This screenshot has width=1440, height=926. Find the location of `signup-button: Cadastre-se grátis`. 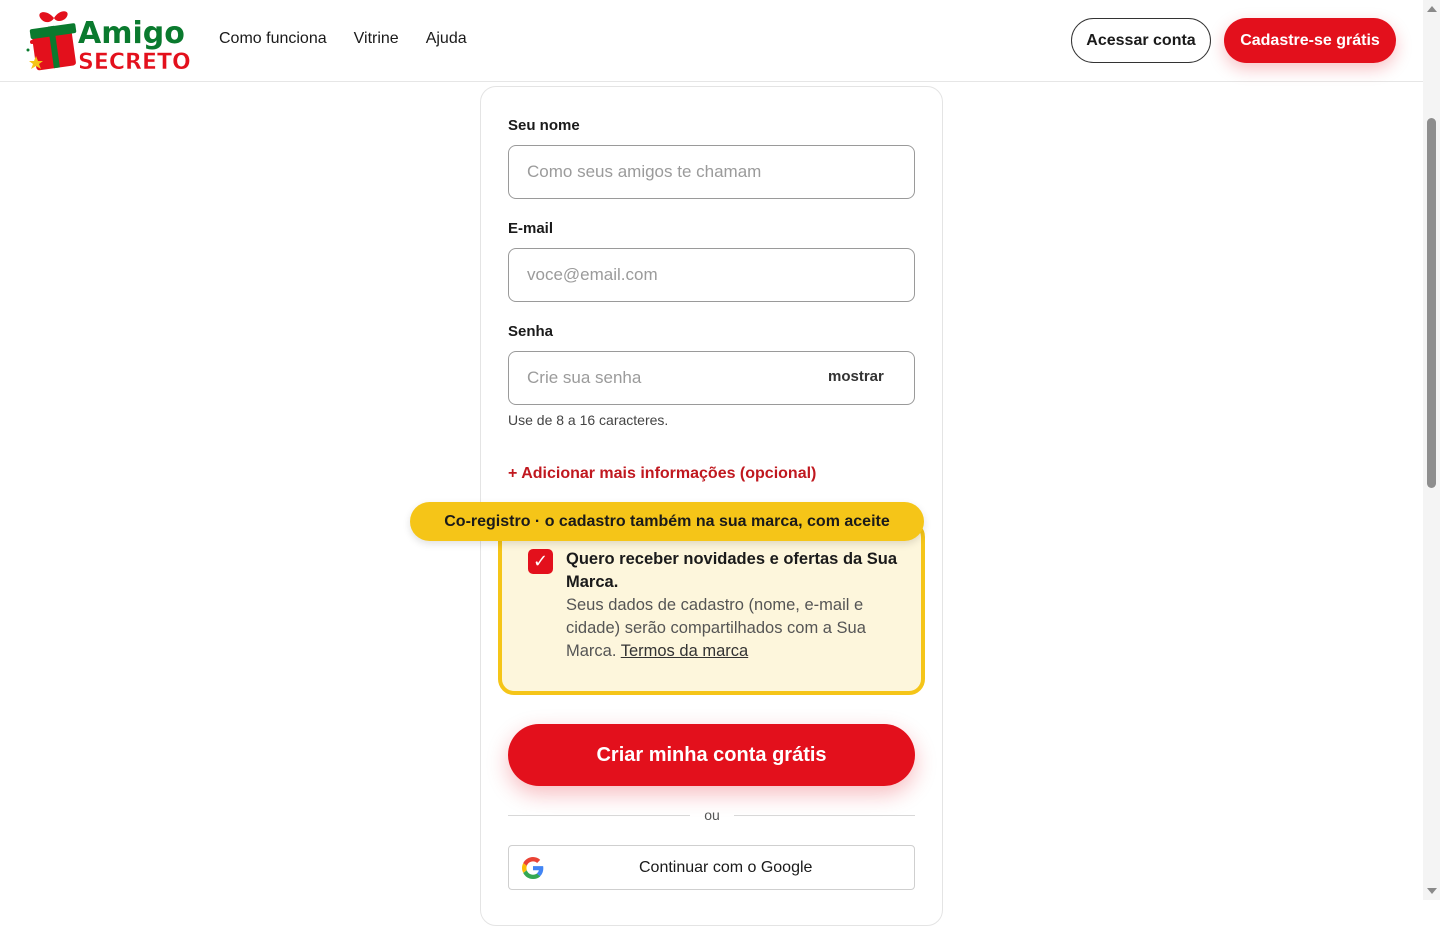

signup-button: Cadastre-se grátis is located at coordinates (1310, 40).